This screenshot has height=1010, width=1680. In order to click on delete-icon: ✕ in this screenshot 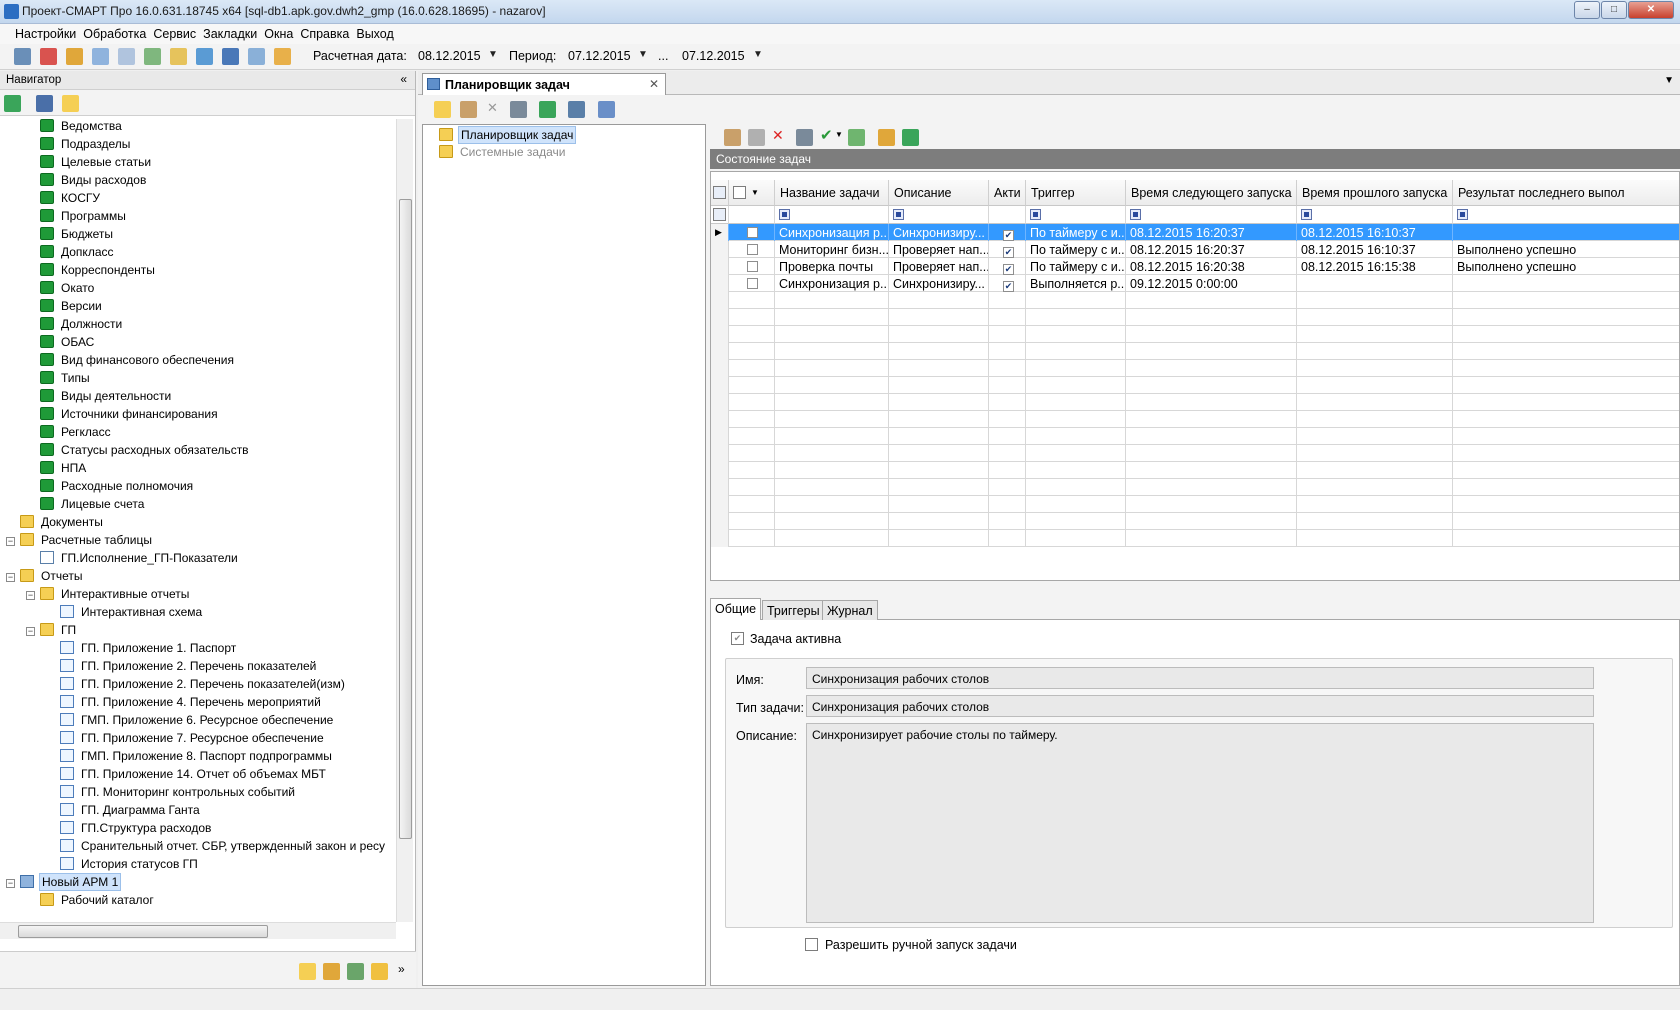, I will do `click(492, 108)`.